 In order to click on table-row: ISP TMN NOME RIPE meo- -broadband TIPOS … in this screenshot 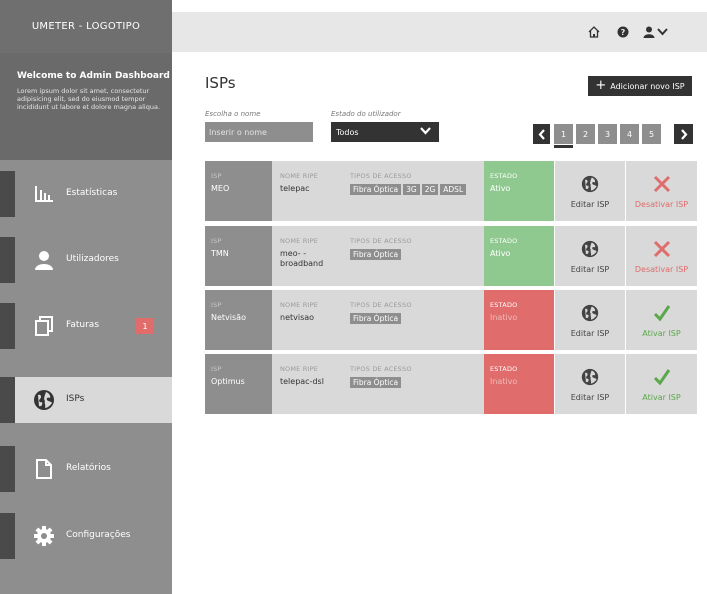, I will do `click(451, 256)`.